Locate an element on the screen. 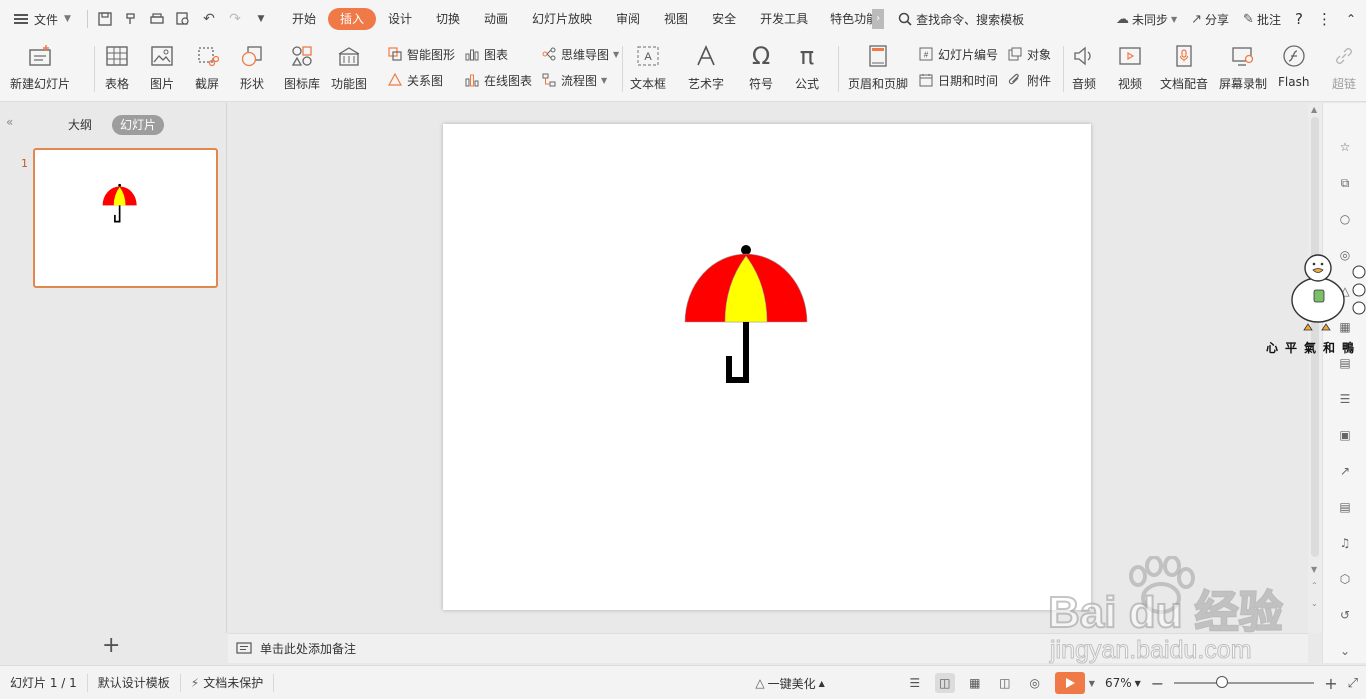  save-icon is located at coordinates (105, 19).